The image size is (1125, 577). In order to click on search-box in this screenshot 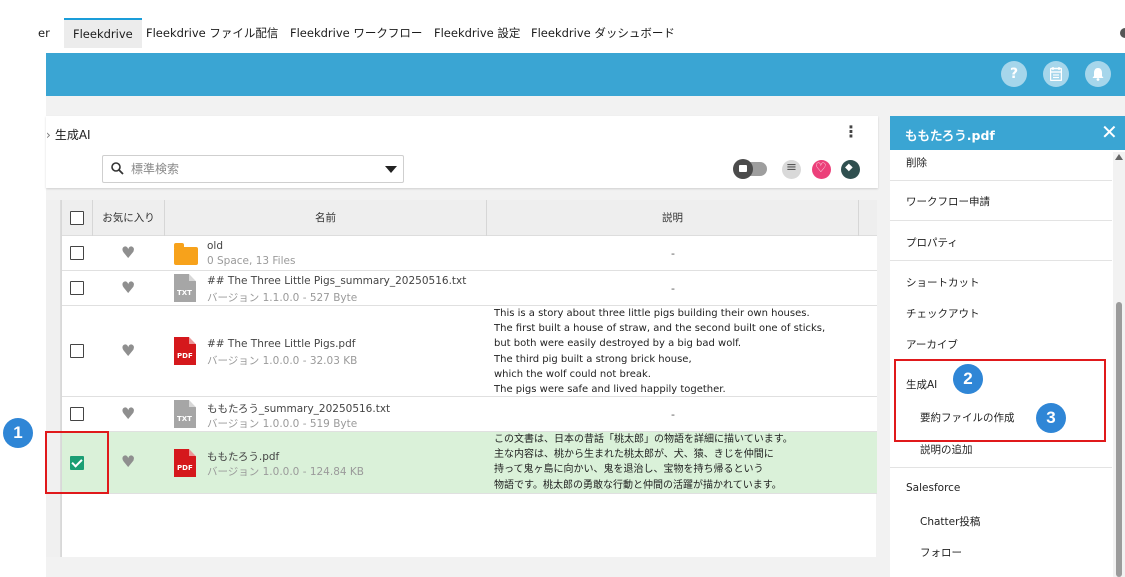, I will do `click(253, 169)`.